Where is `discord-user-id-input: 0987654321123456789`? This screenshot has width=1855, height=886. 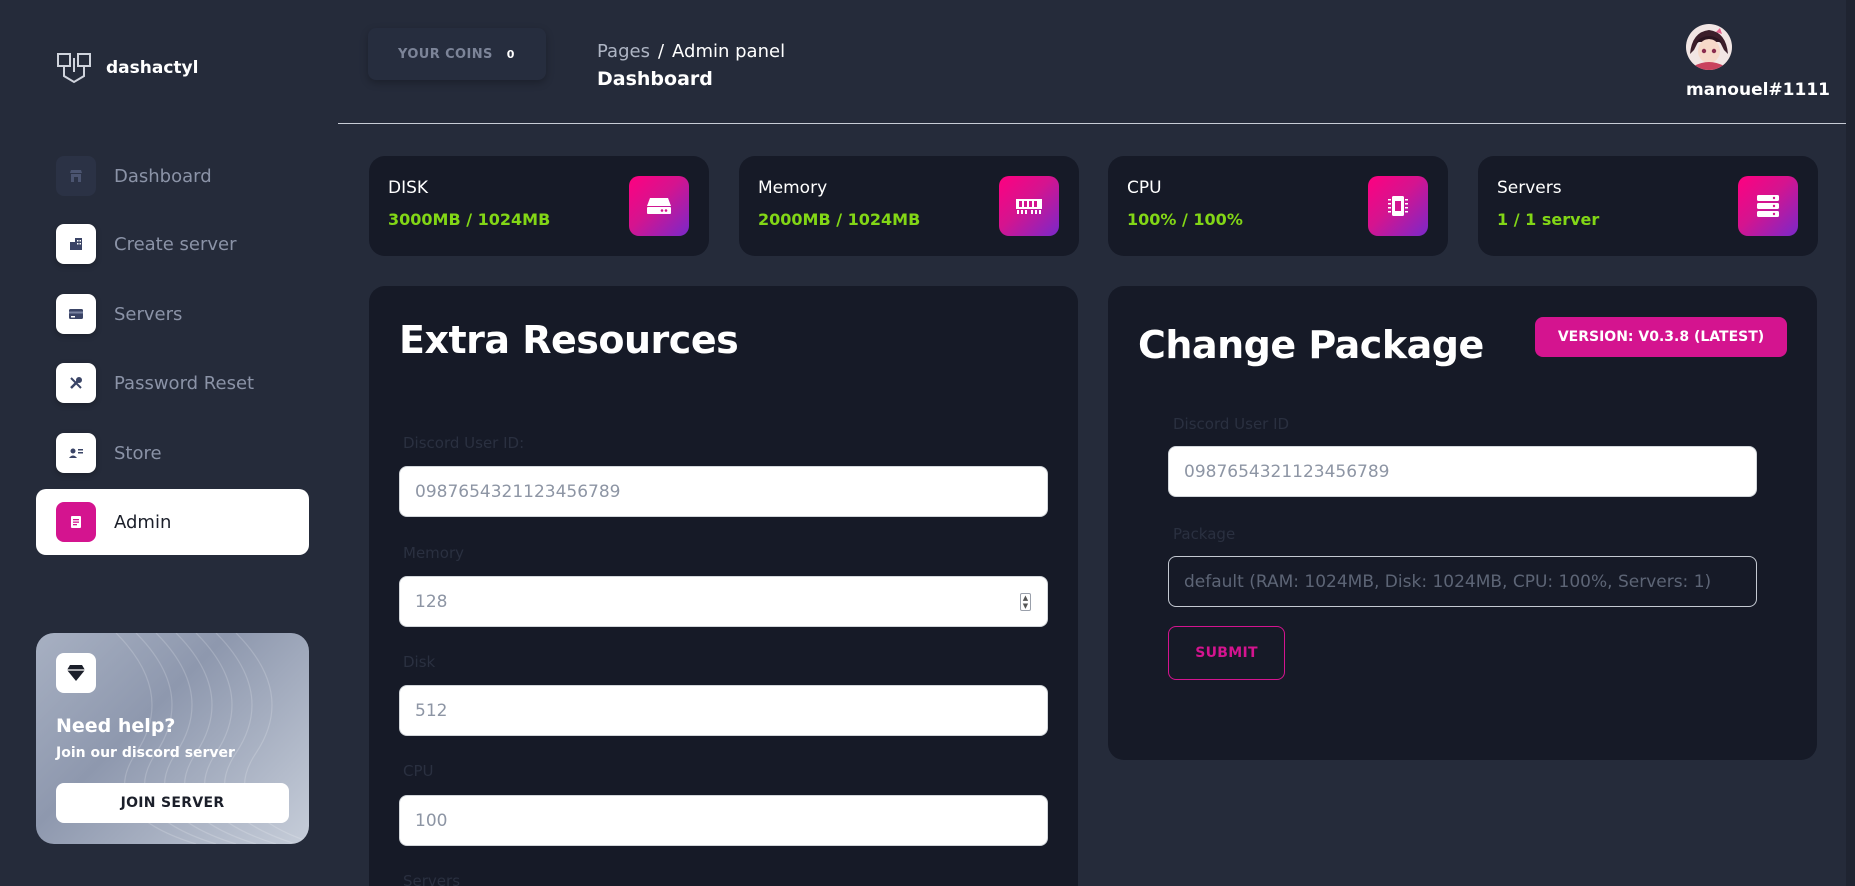
discord-user-id-input: 0987654321123456789 is located at coordinates (723, 491).